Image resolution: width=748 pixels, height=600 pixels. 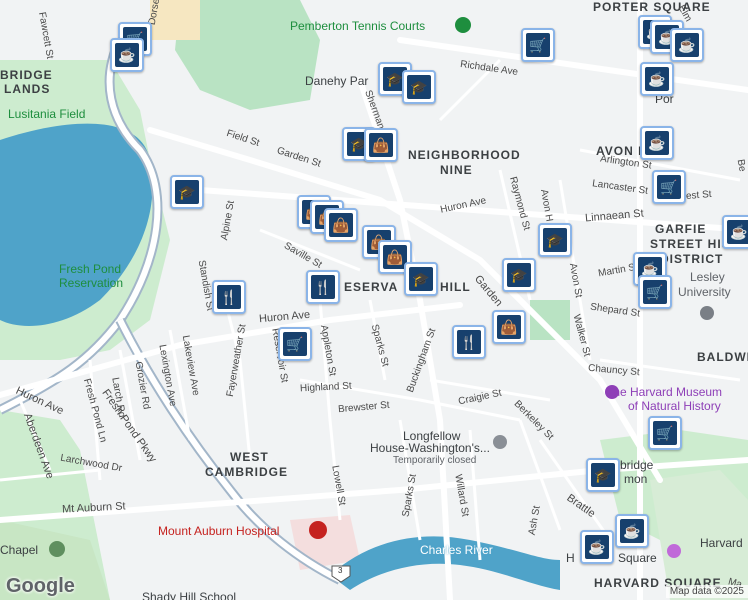 I want to click on street-be: Be, so click(x=741, y=165).